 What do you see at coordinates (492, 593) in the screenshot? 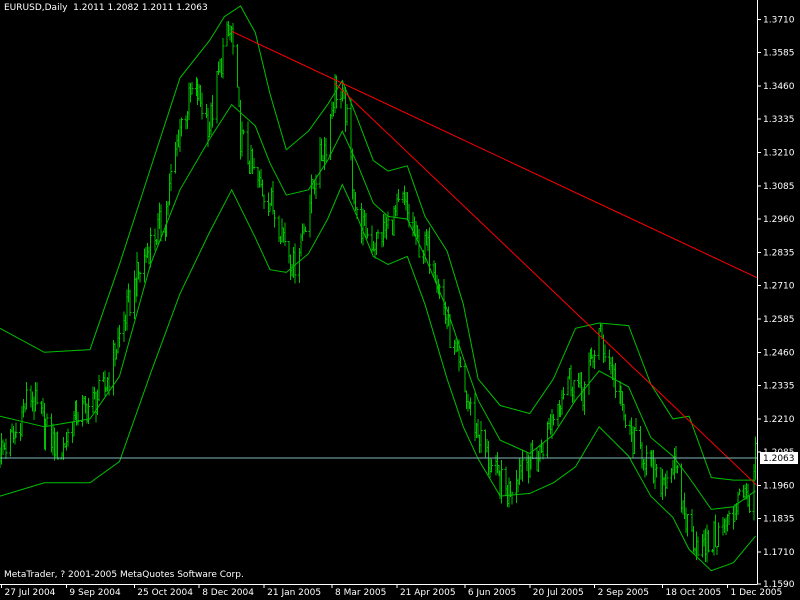
I see `time-tick-label: 6 Jun 2005` at bounding box center [492, 593].